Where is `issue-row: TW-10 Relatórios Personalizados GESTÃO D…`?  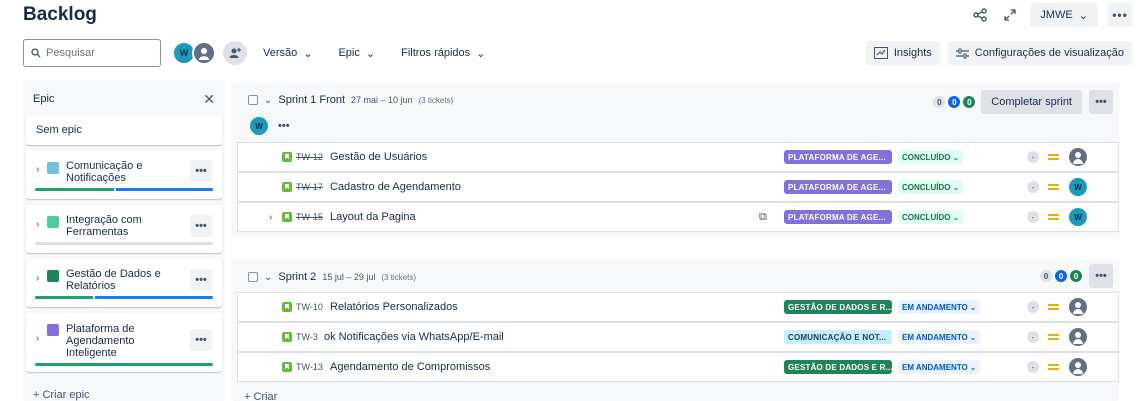
issue-row: TW-10 Relatórios Personalizados GESTÃO D… is located at coordinates (678, 307).